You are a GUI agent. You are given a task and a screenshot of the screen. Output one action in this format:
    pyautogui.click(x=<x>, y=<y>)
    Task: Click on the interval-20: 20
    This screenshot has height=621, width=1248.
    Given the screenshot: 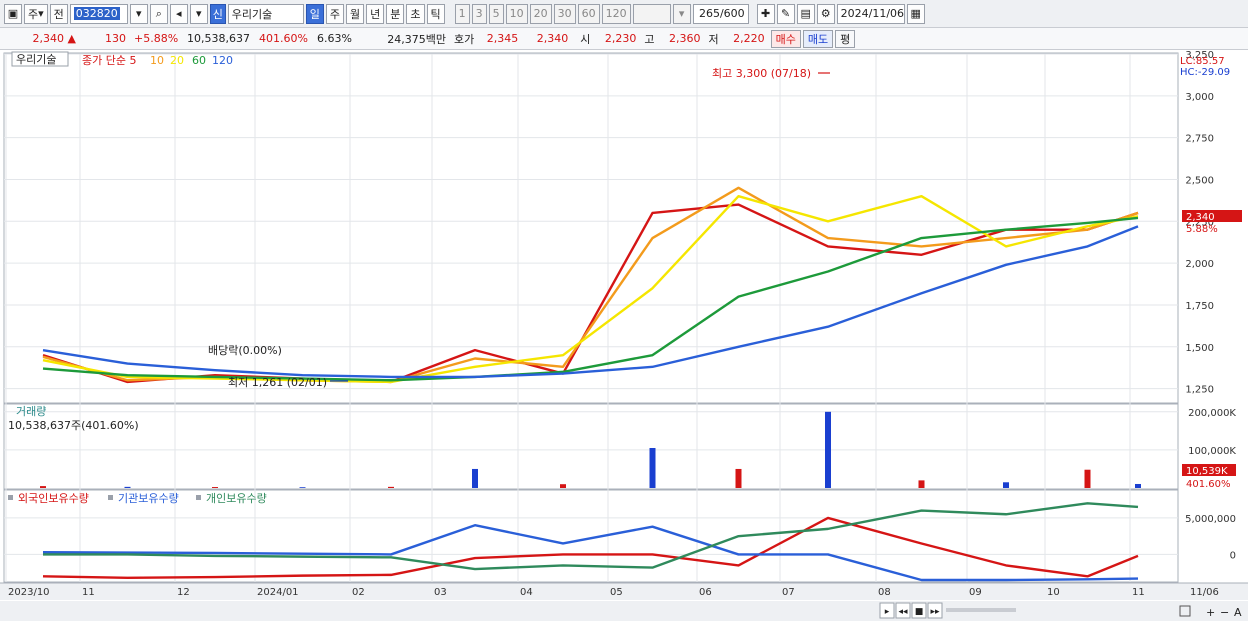 What is the action you would take?
    pyautogui.click(x=540, y=13)
    